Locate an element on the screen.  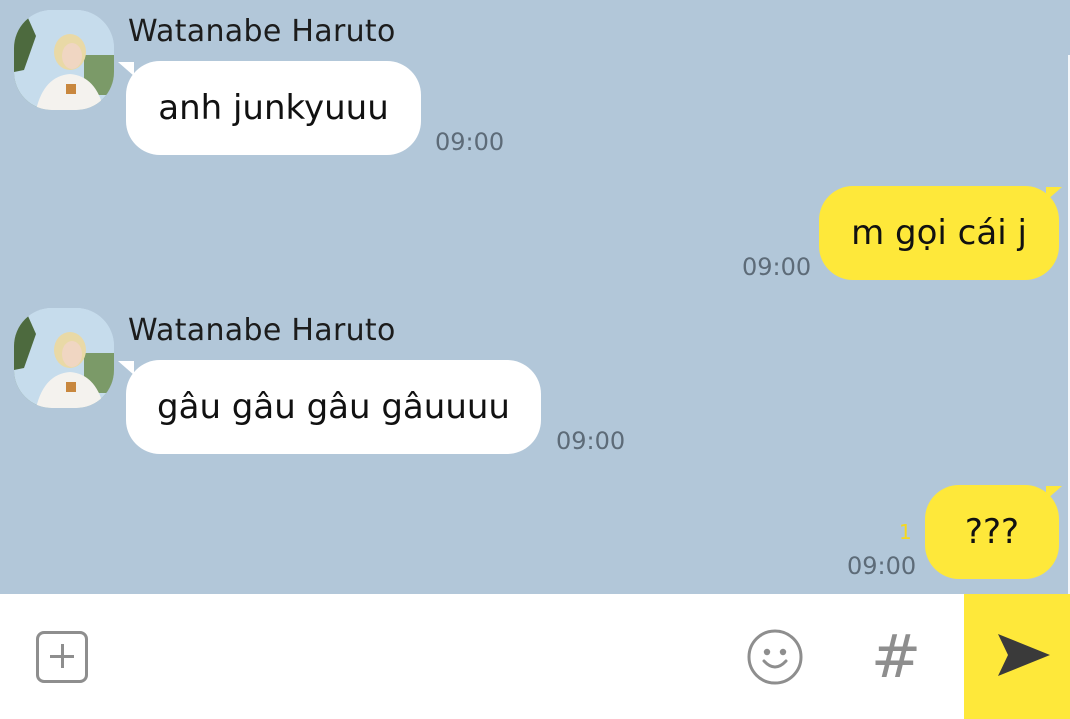
message-text: anh junkyuuu is located at coordinates (273, 108).